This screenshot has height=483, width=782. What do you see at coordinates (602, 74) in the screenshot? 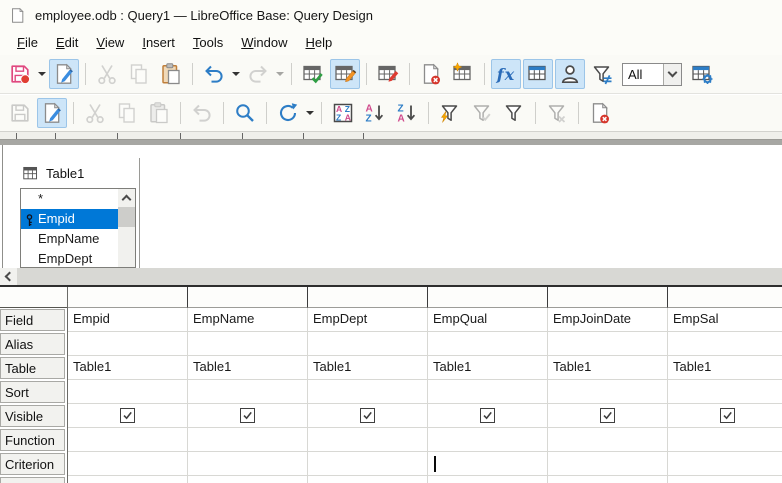
I see `distinct-values-button` at bounding box center [602, 74].